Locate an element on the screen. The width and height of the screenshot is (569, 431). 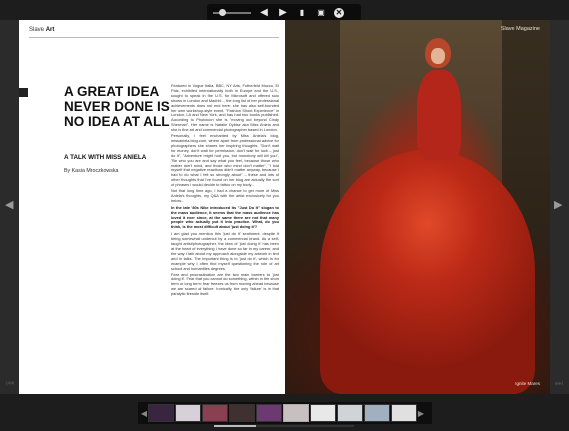
last-page-icon: ⏭ is located at coordinates (559, 383).